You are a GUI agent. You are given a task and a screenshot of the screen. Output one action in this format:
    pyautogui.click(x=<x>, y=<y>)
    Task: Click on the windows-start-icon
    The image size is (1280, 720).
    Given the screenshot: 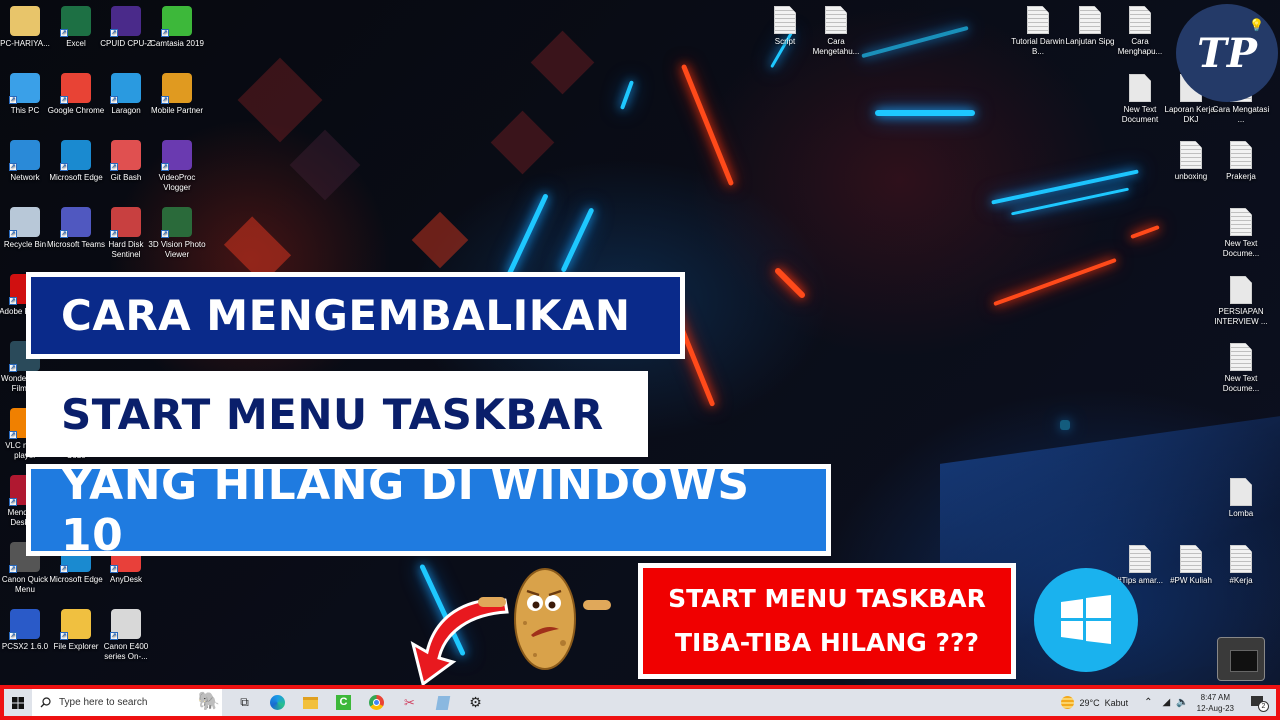 What is the action you would take?
    pyautogui.click(x=18, y=702)
    